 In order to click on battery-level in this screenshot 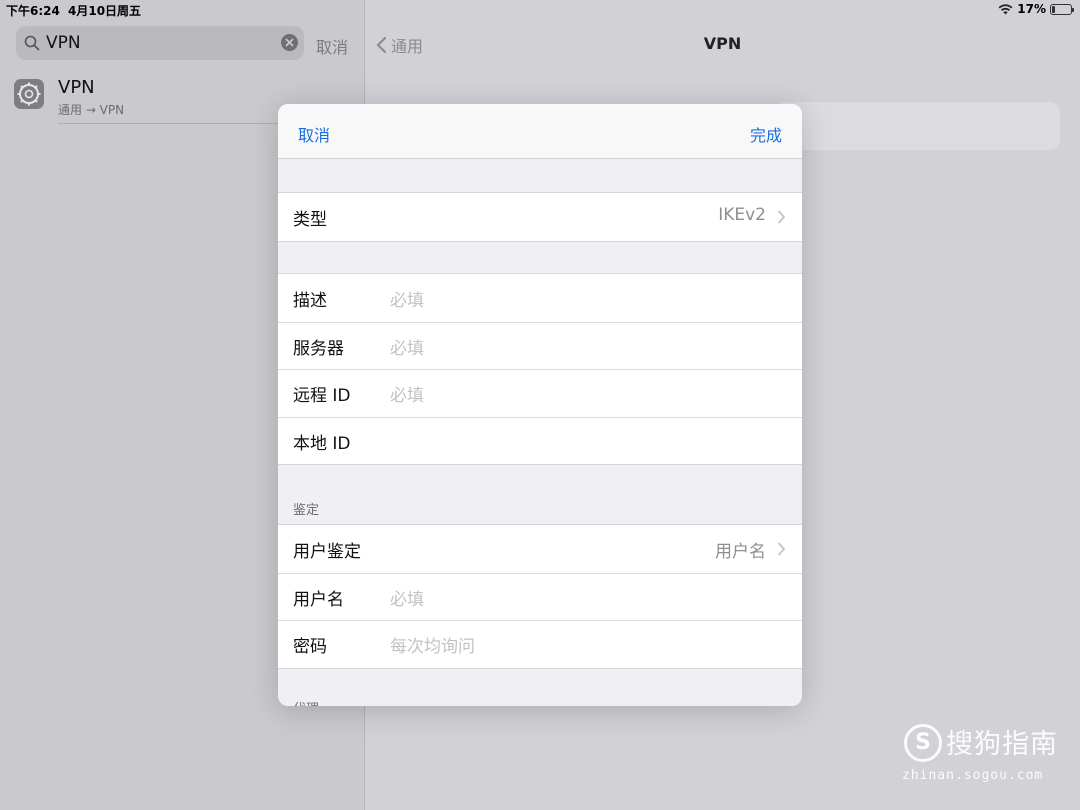, I will do `click(1054, 9)`.